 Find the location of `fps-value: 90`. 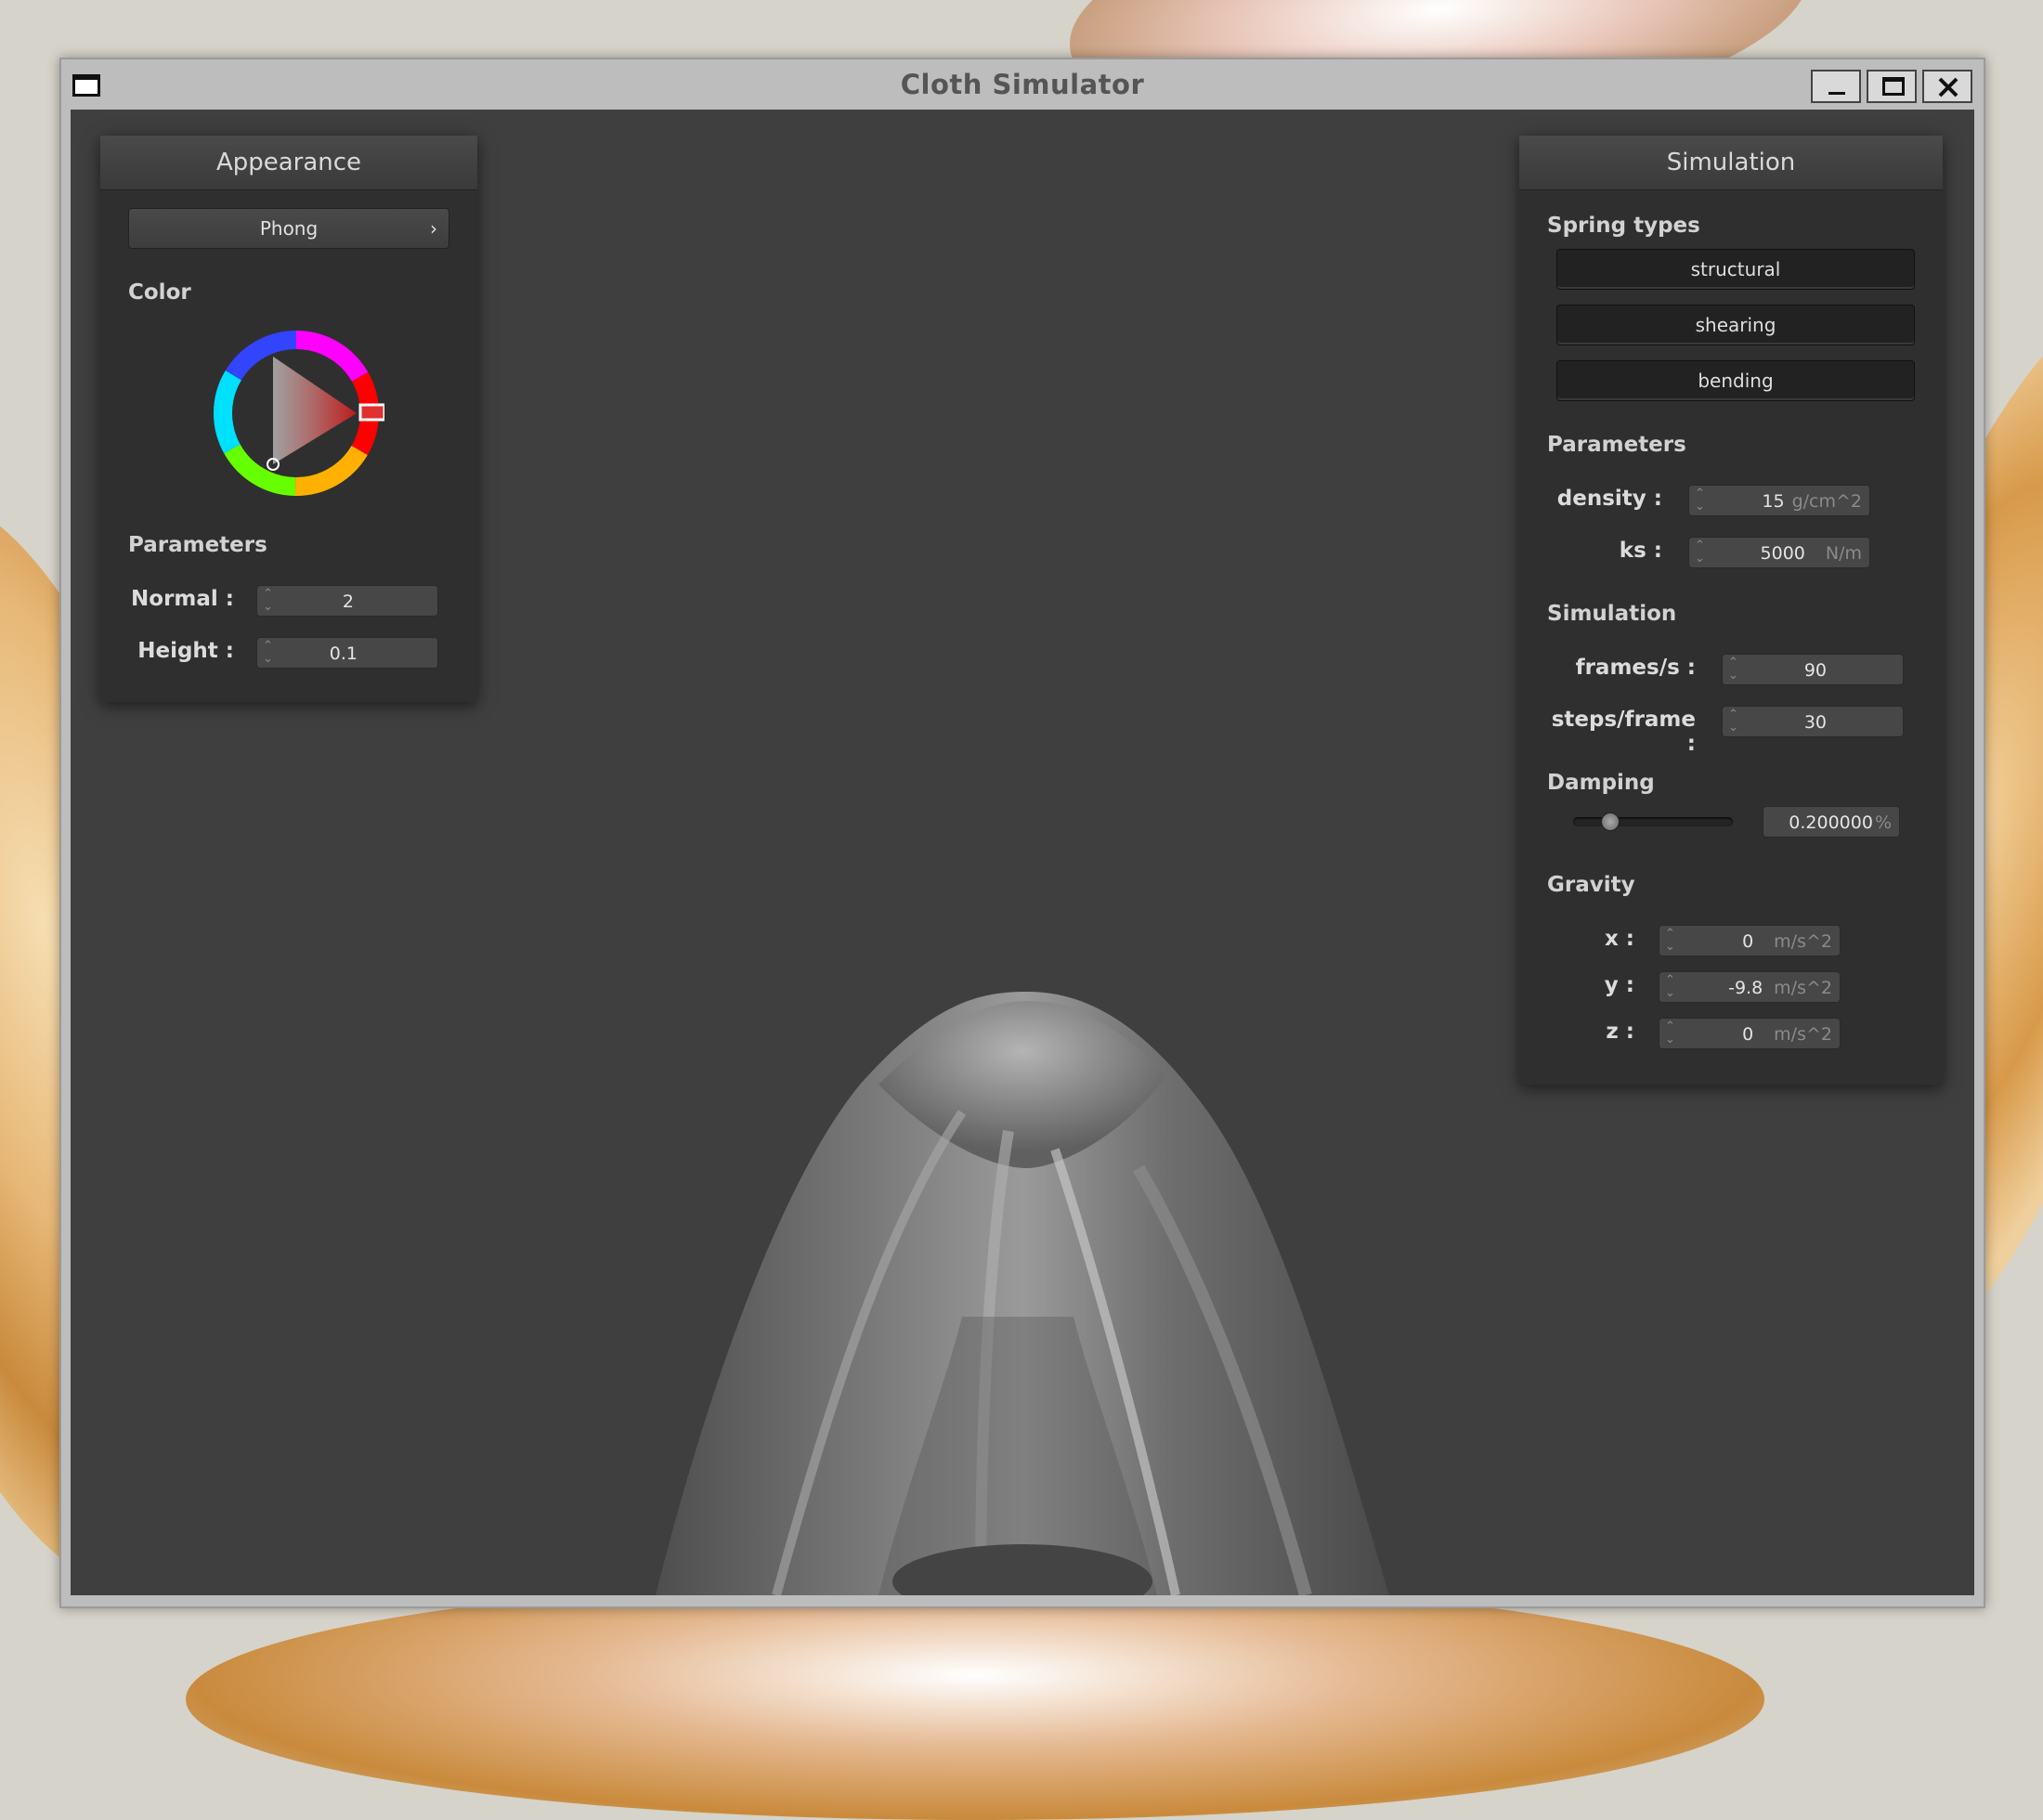

fps-value: 90 is located at coordinates (1815, 670).